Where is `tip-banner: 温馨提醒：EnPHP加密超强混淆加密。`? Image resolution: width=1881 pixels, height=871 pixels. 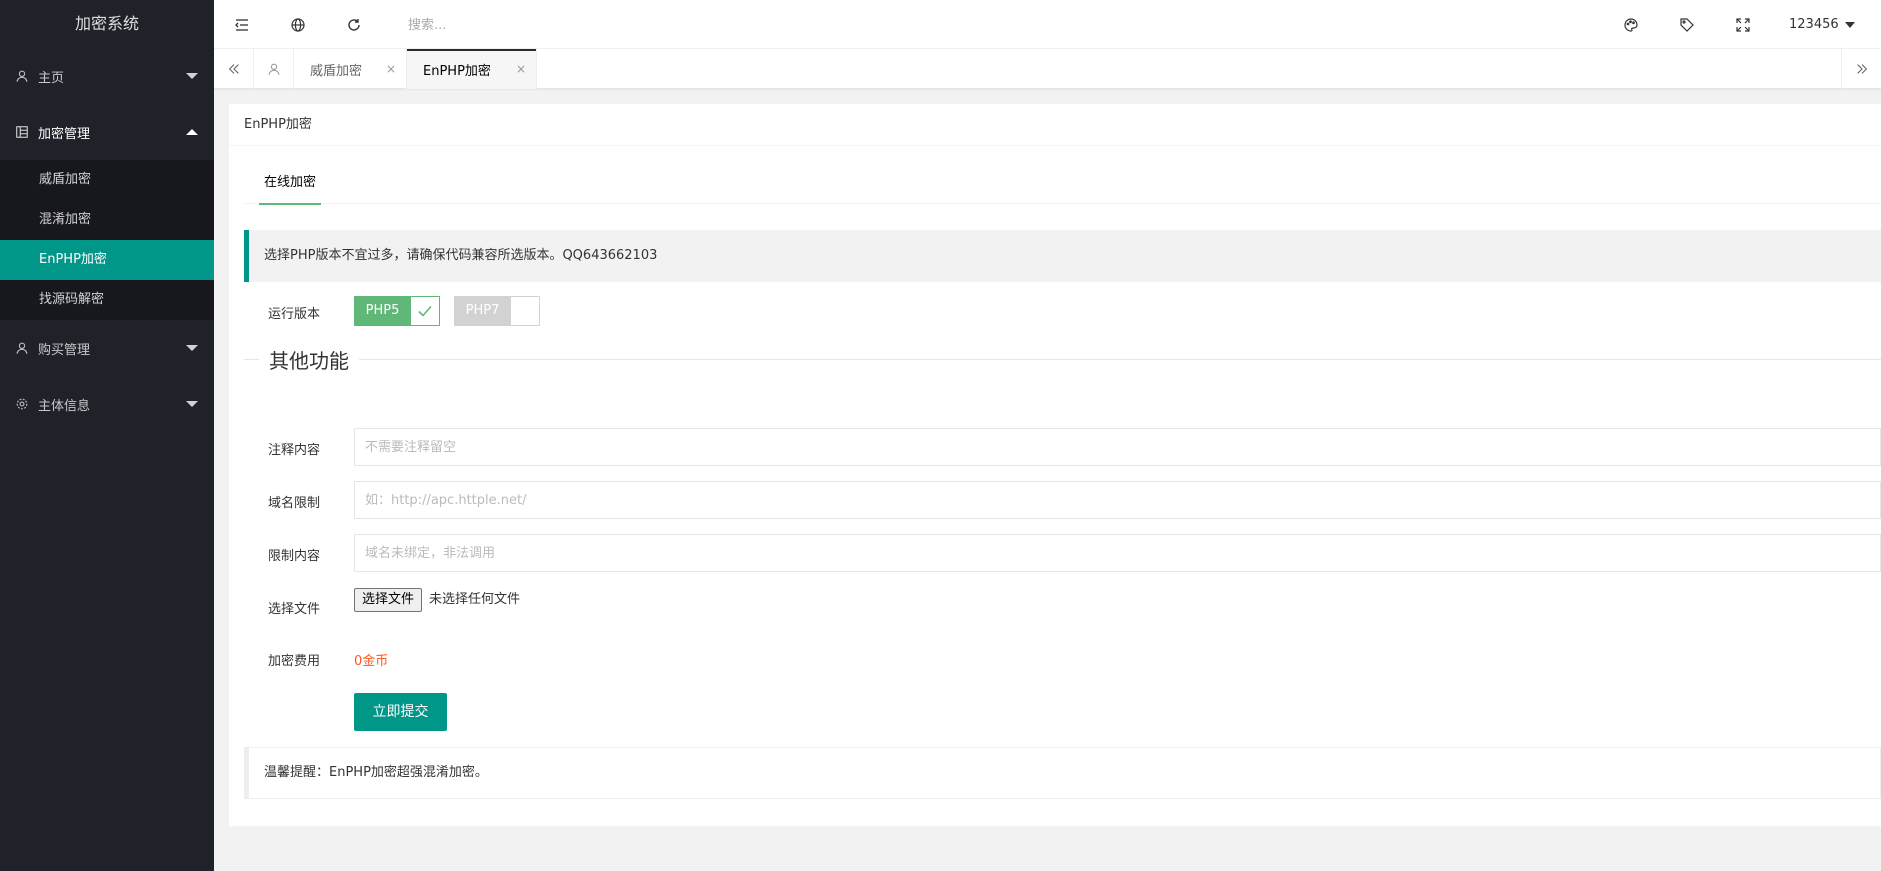 tip-banner: 温馨提醒：EnPHP加密超强混淆加密。 is located at coordinates (1062, 773).